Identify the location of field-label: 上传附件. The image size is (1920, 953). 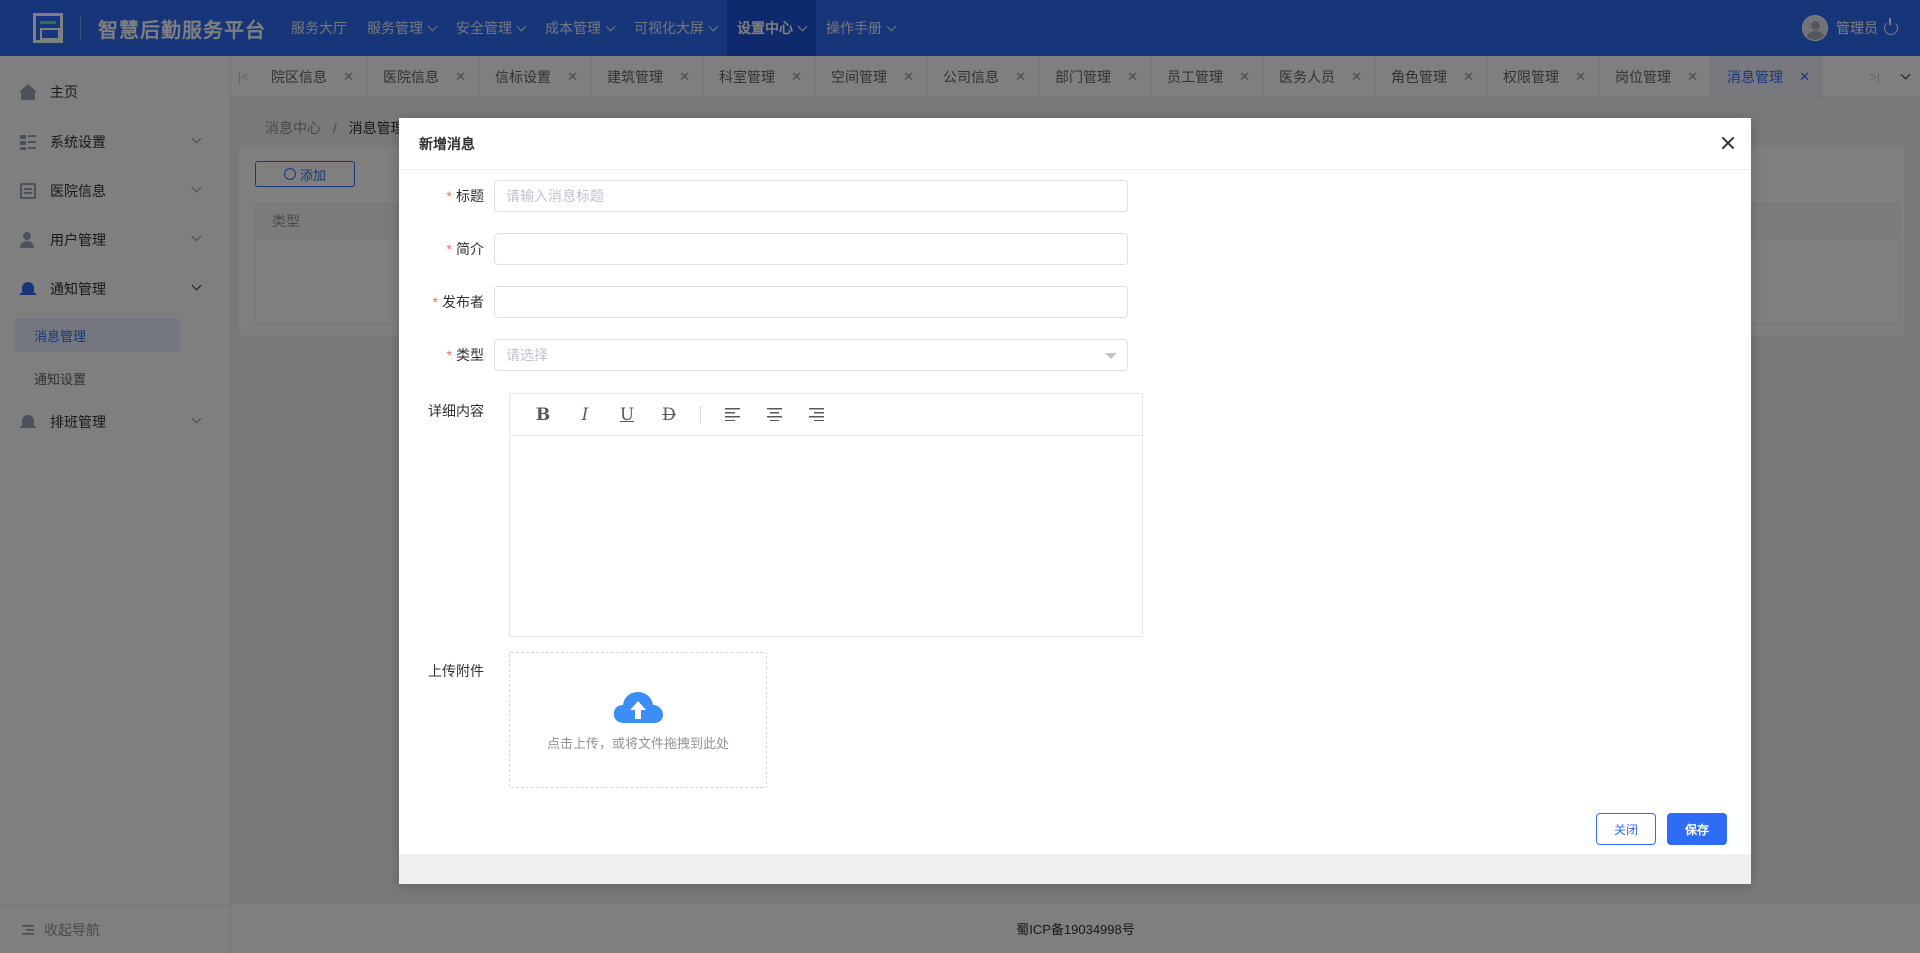
(456, 671).